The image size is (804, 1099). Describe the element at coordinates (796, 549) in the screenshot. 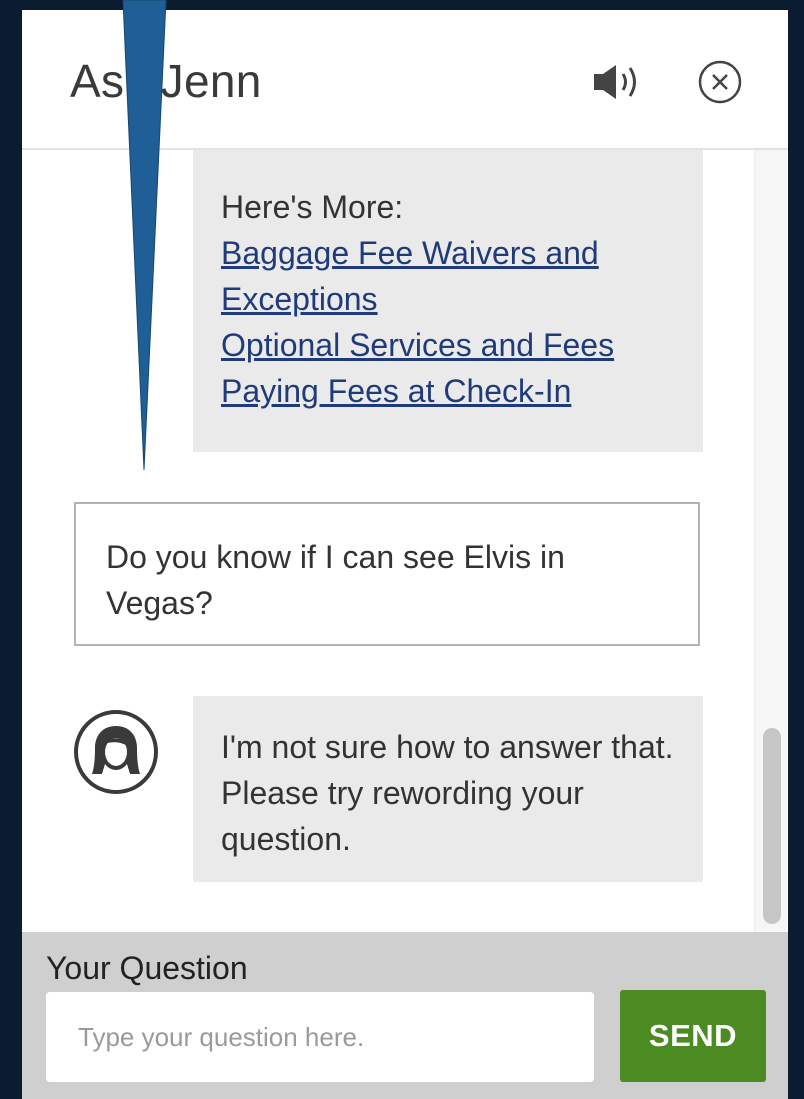

I see `frame-right` at that location.